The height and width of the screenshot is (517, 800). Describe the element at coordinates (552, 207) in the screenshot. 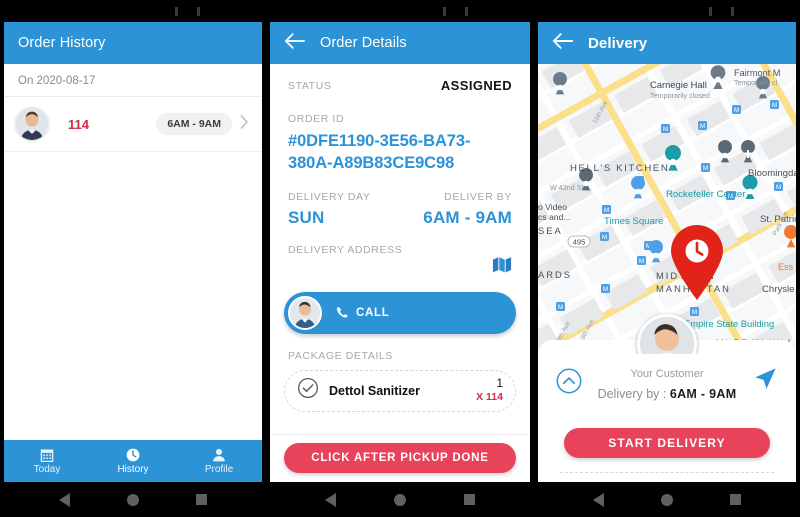

I see `svg-text: o Video` at that location.